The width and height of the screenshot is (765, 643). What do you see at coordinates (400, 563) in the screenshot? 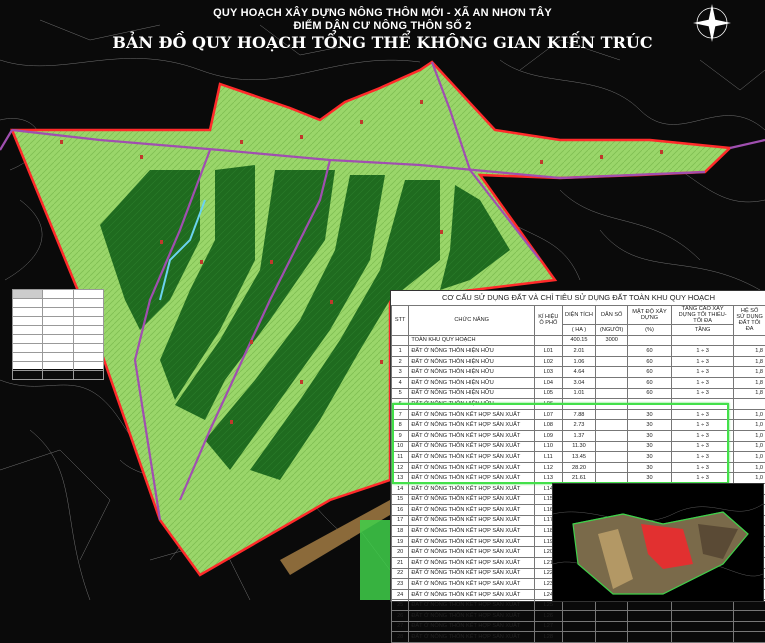
I see `cell-stt: 21` at bounding box center [400, 563].